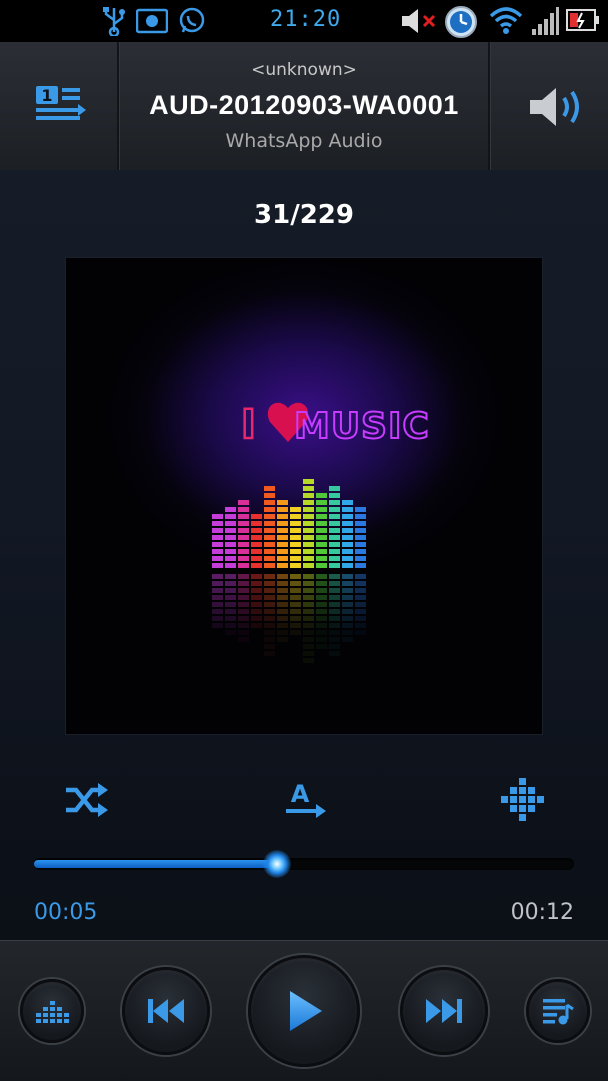 This screenshot has width=608, height=1081. Describe the element at coordinates (166, 1011) in the screenshot. I see `previous-button` at that location.